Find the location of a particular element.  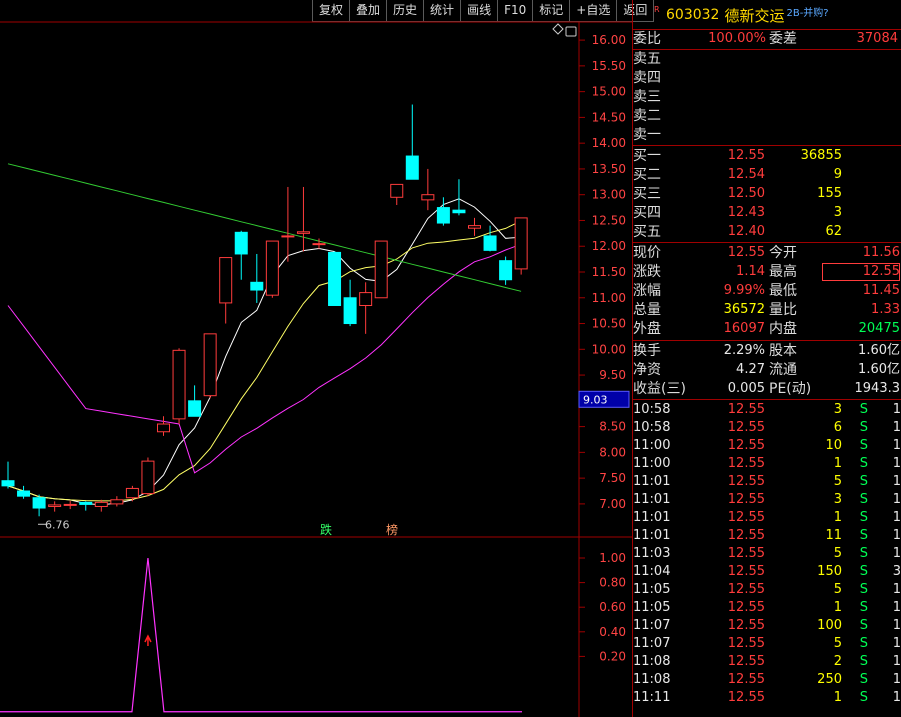

quote-value: 1.33 is located at coordinates (885, 309).